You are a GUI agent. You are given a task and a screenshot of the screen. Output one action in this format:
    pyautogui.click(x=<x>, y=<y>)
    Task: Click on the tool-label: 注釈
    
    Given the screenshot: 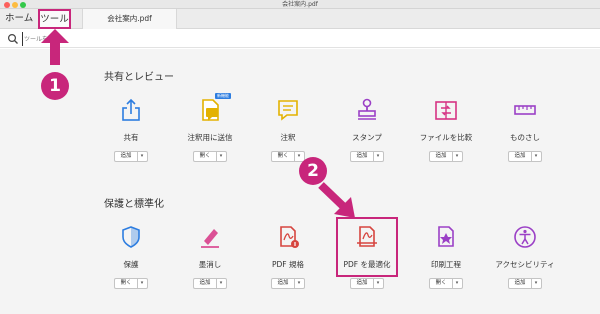 What is the action you would take?
    pyautogui.click(x=288, y=137)
    